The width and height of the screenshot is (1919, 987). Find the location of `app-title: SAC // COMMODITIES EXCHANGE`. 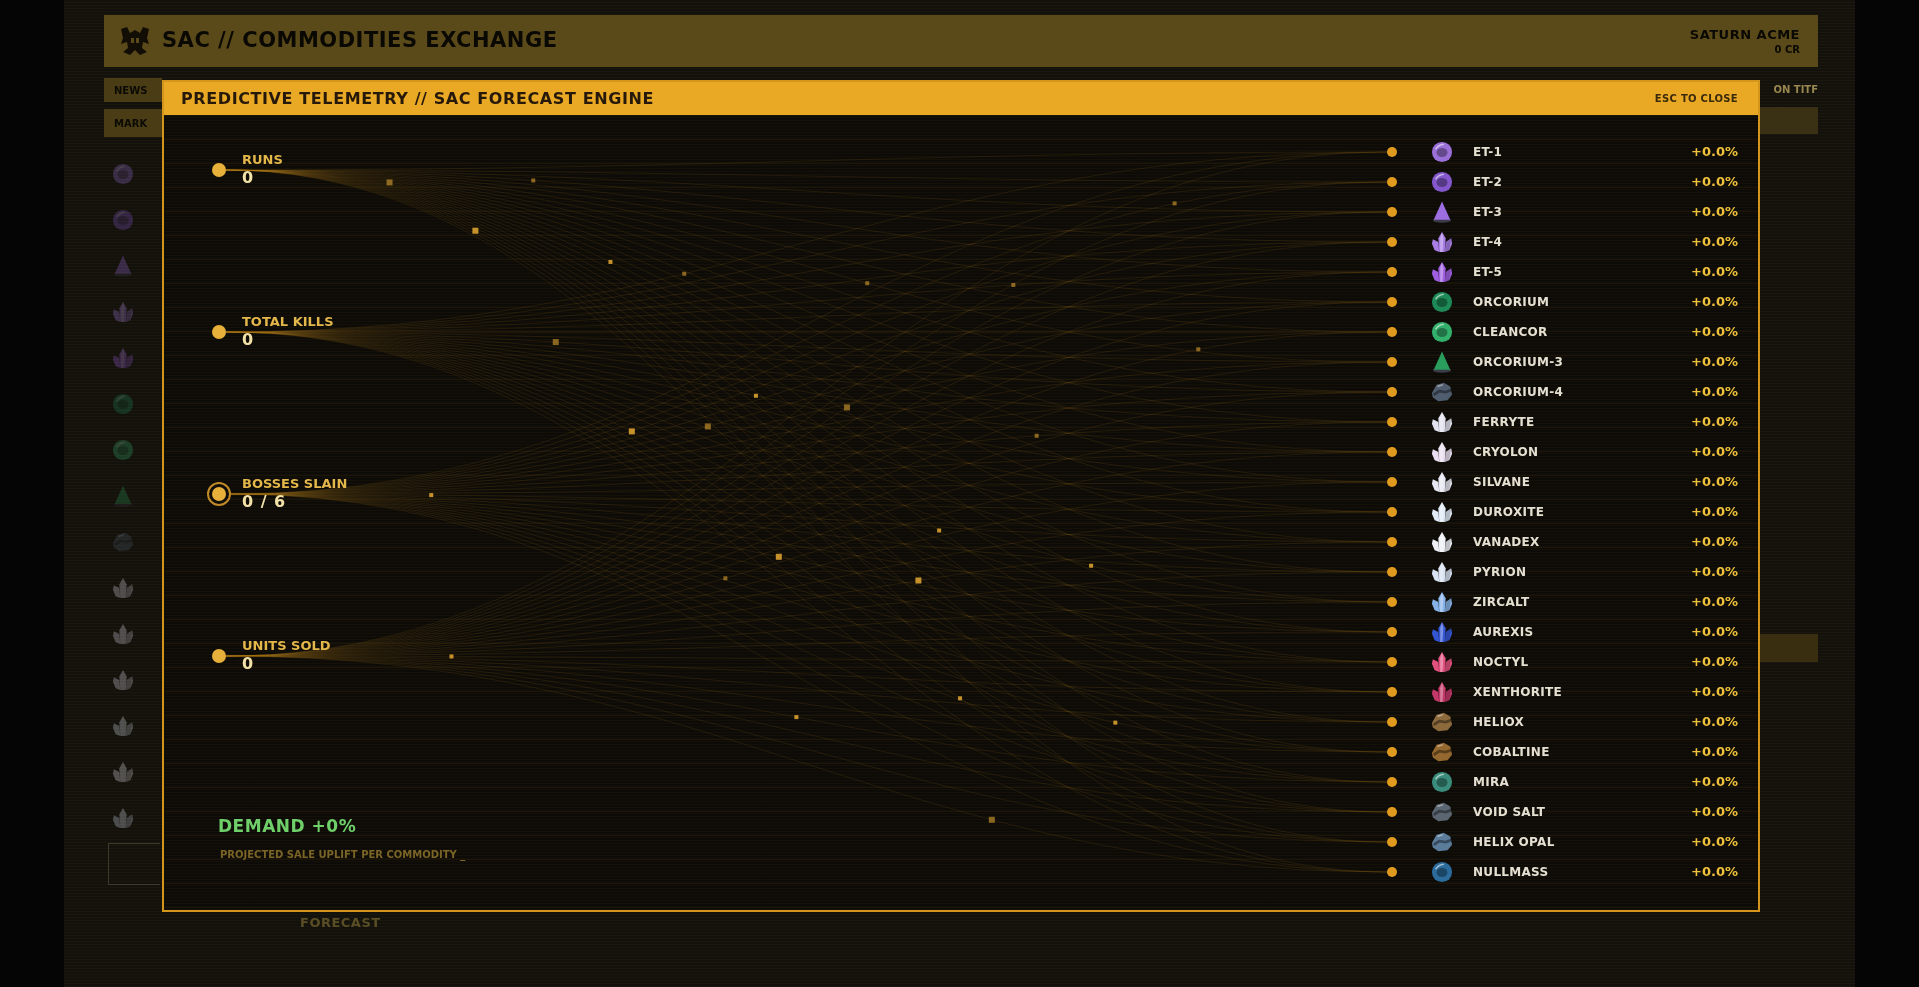

app-title: SAC // COMMODITIES EXCHANGE is located at coordinates (360, 41).